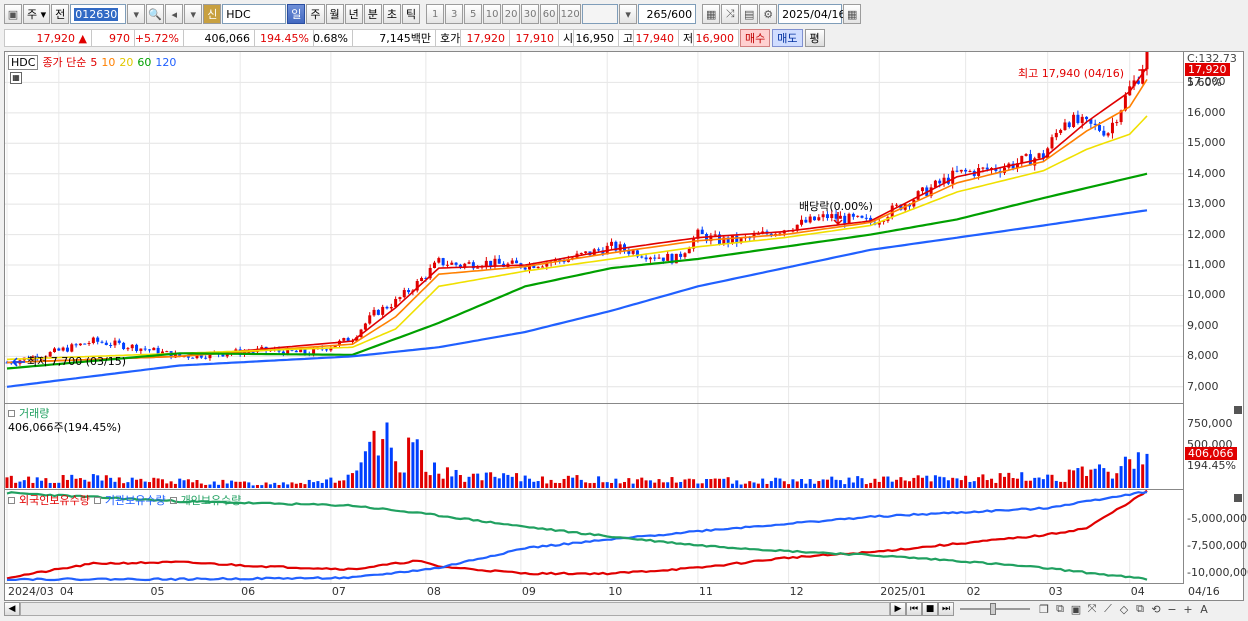 The image size is (1248, 621). I want to click on chart-type-icon: ⤨, so click(730, 14).